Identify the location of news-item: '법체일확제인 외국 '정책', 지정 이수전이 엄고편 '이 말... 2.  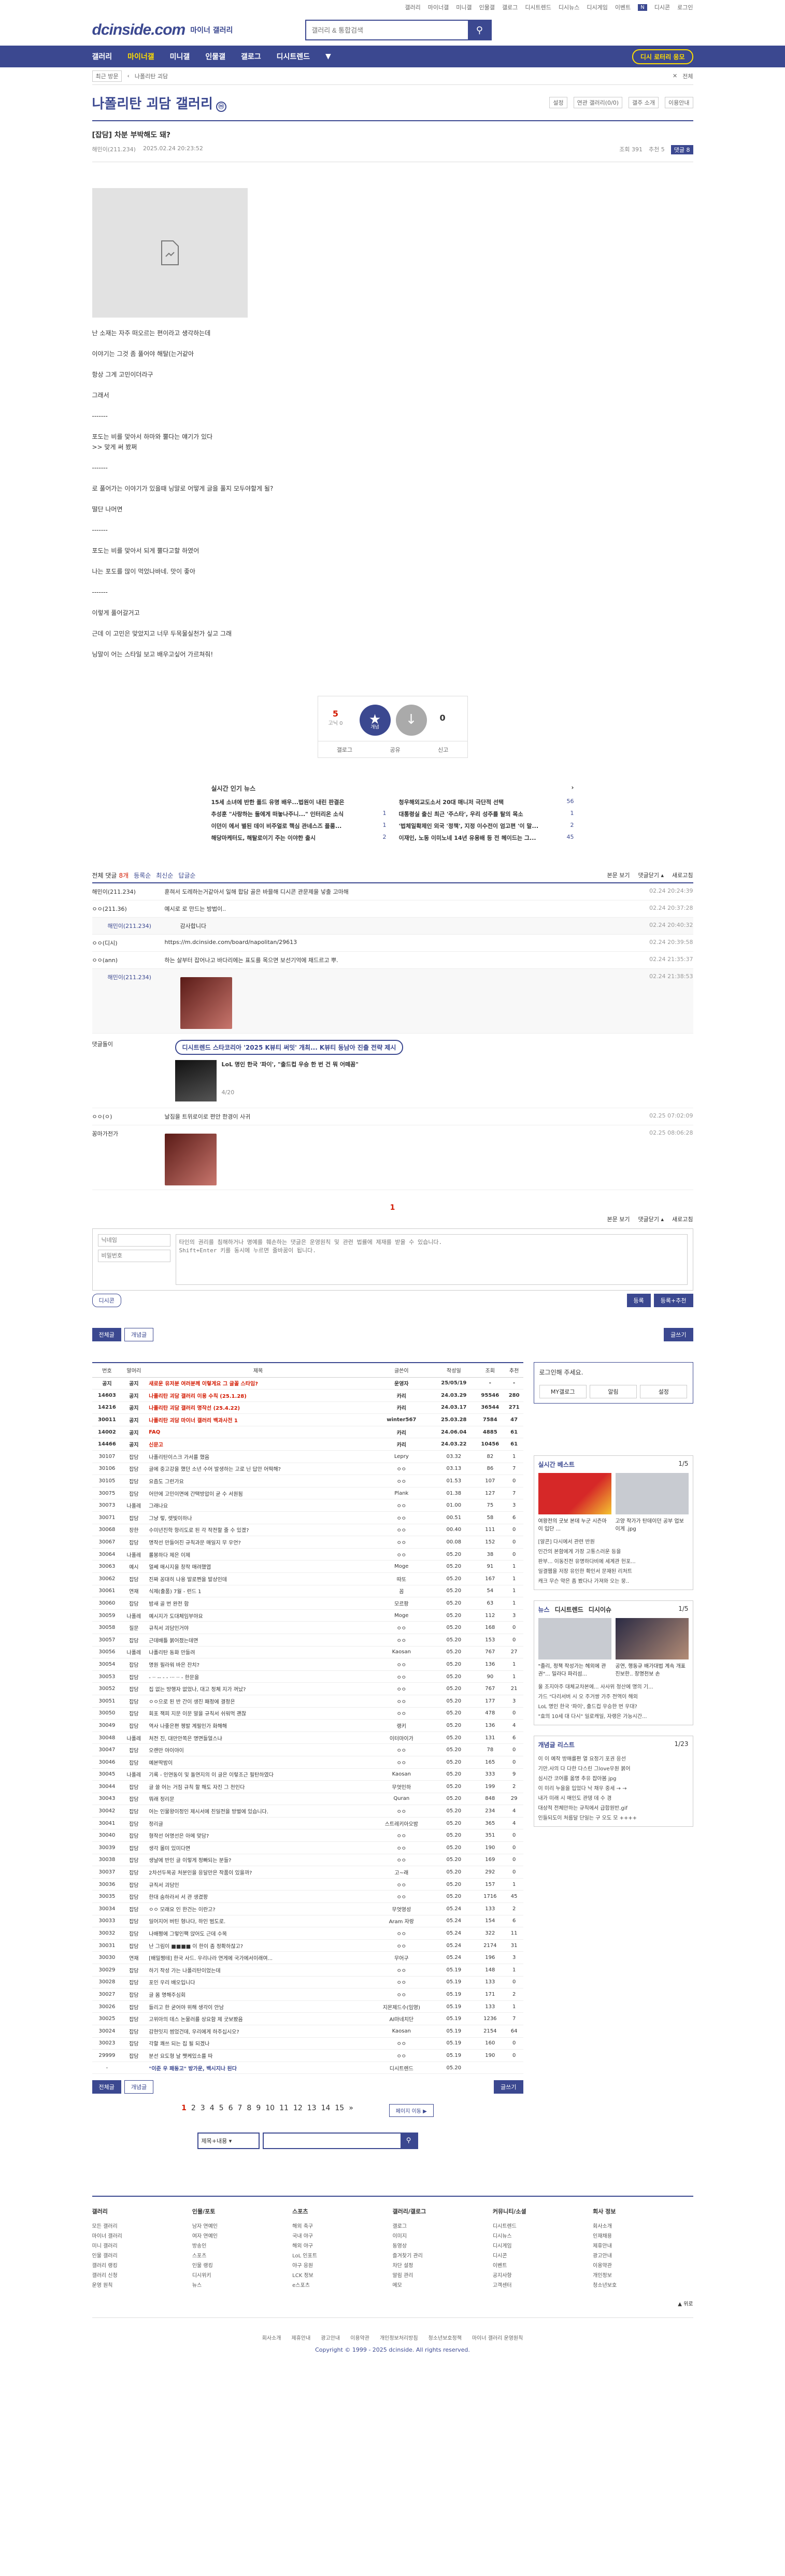
(487, 826).